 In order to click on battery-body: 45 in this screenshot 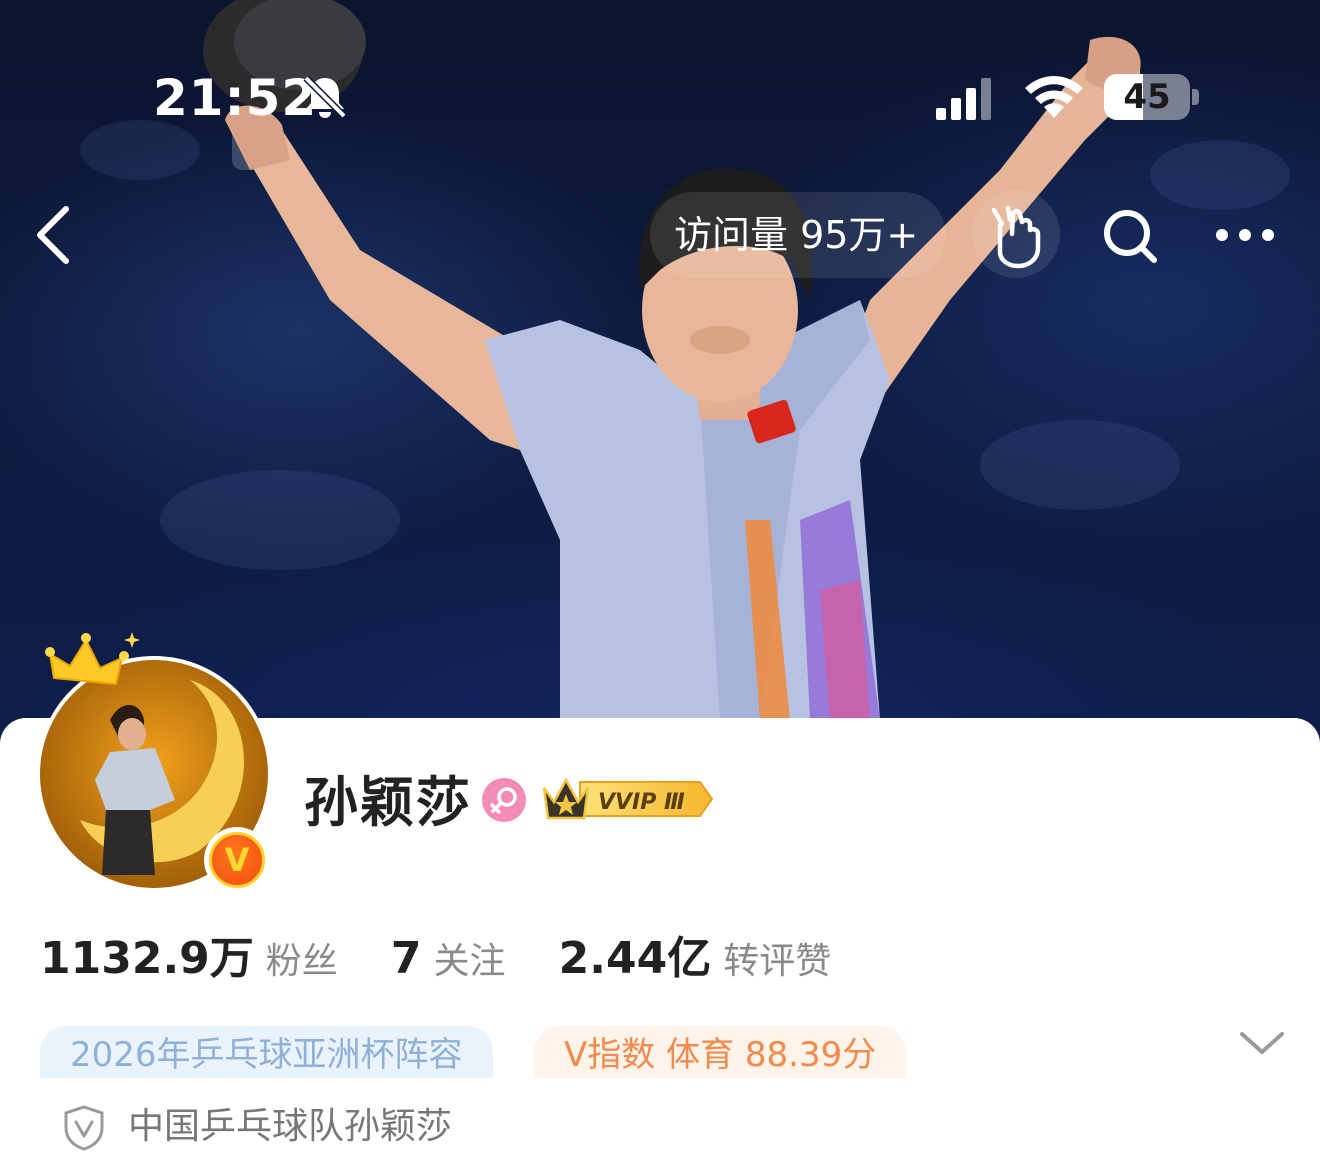, I will do `click(1147, 97)`.